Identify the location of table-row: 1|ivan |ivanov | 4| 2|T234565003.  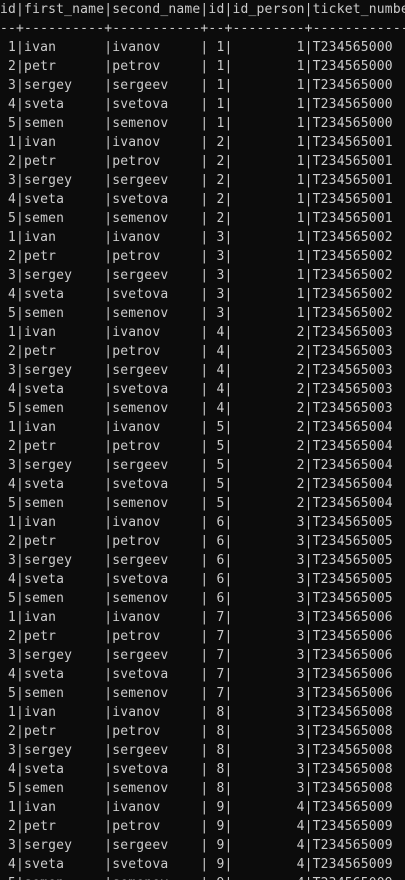
(196, 332).